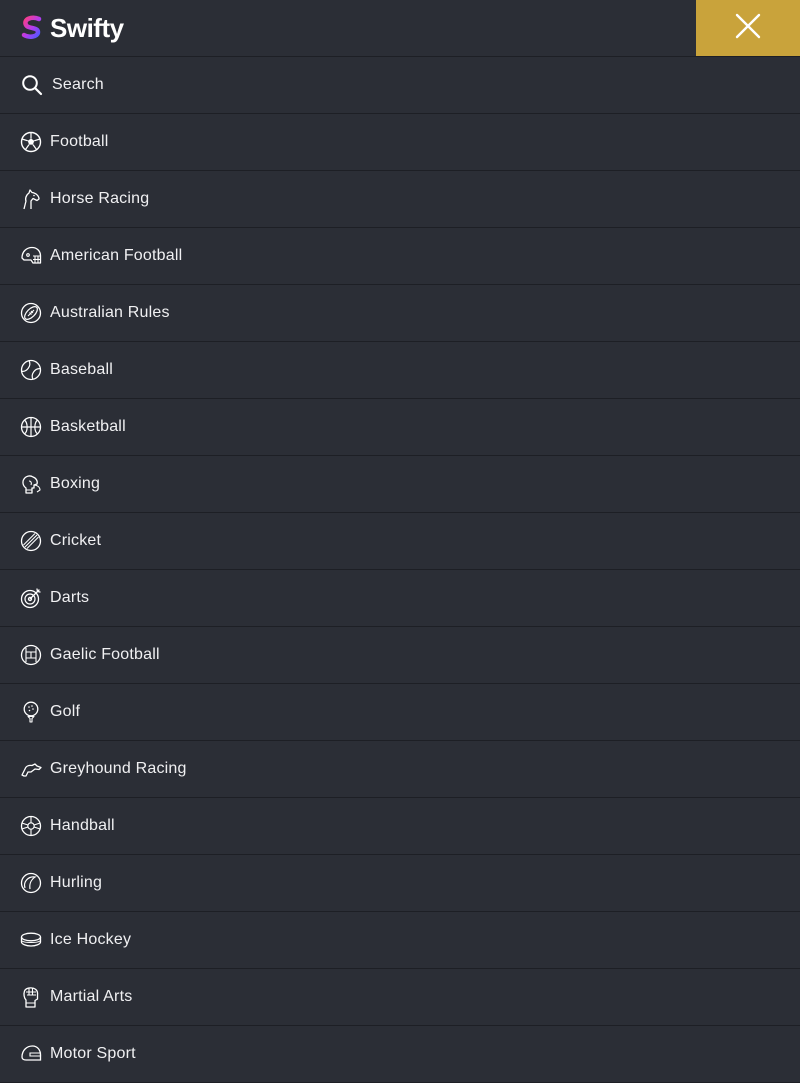  What do you see at coordinates (87, 27) in the screenshot?
I see `brand-name: Swifty` at bounding box center [87, 27].